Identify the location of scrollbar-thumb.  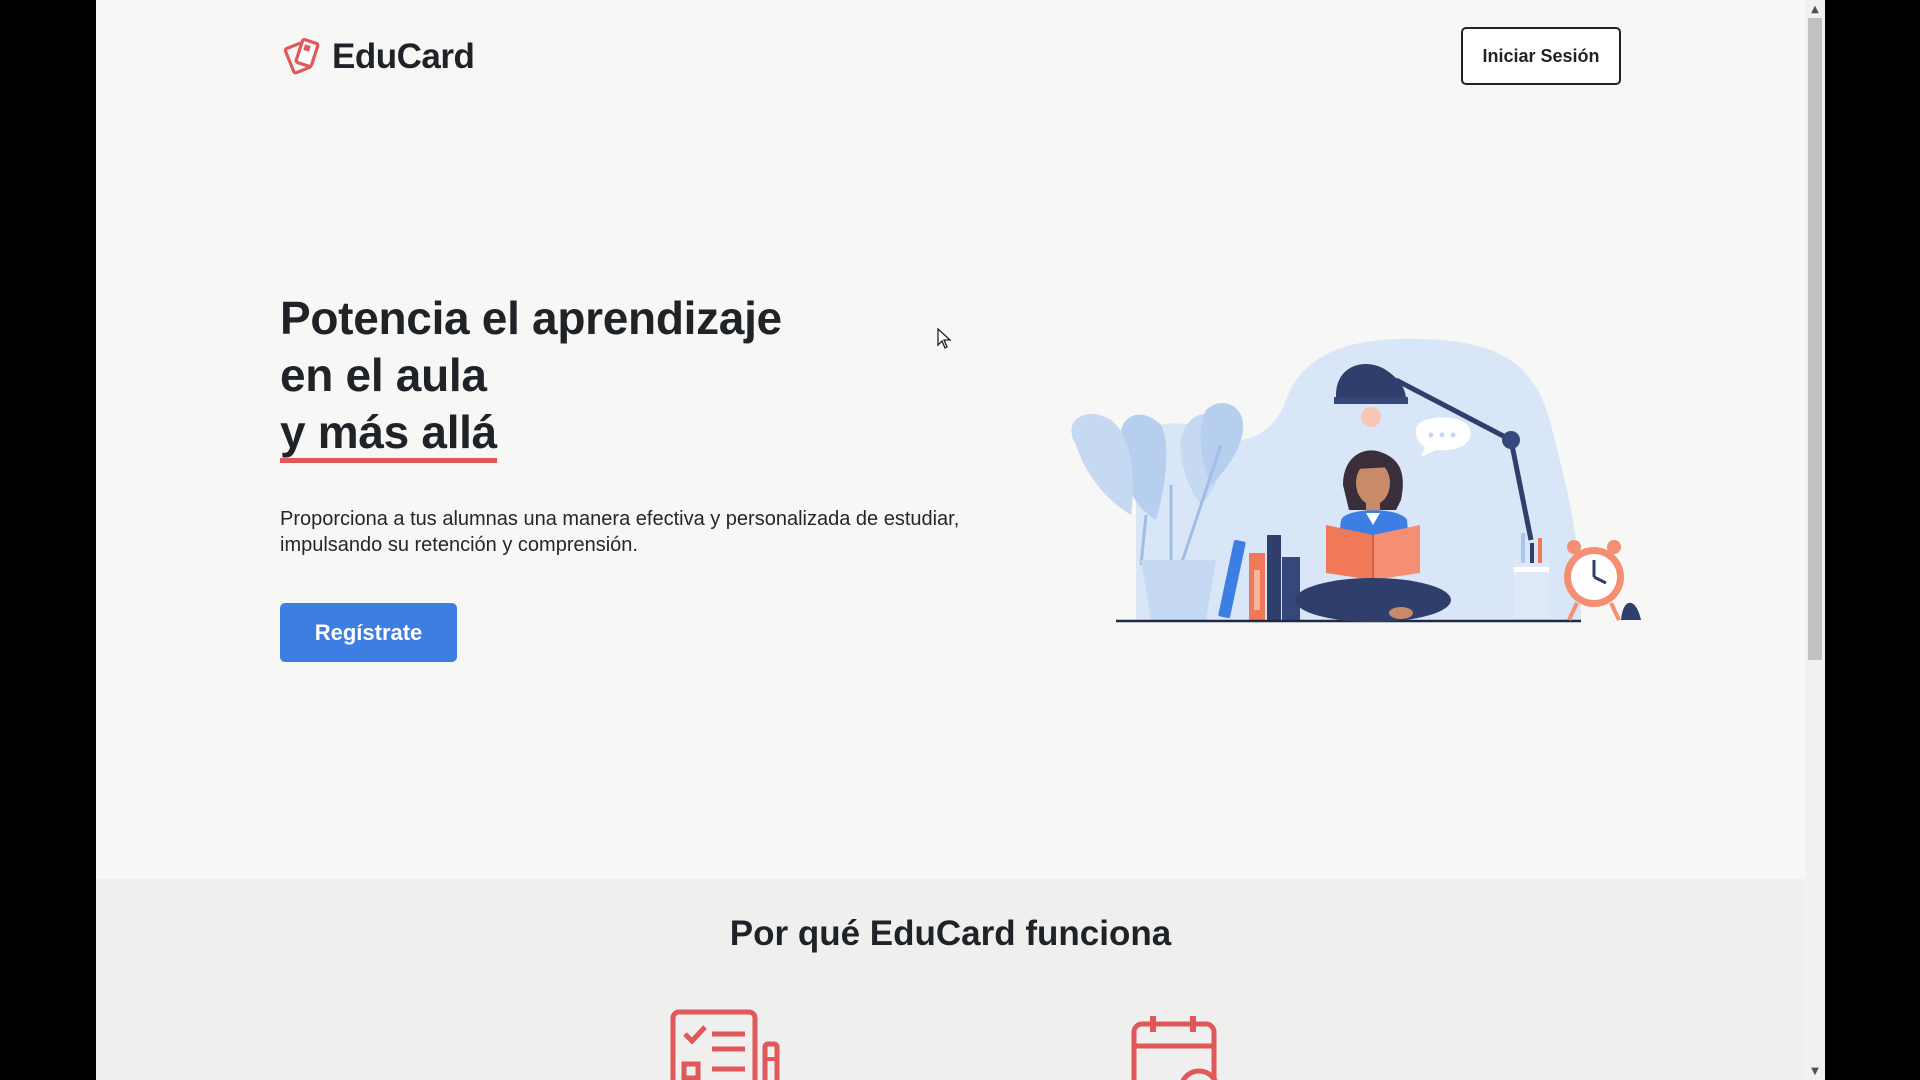
(1815, 339).